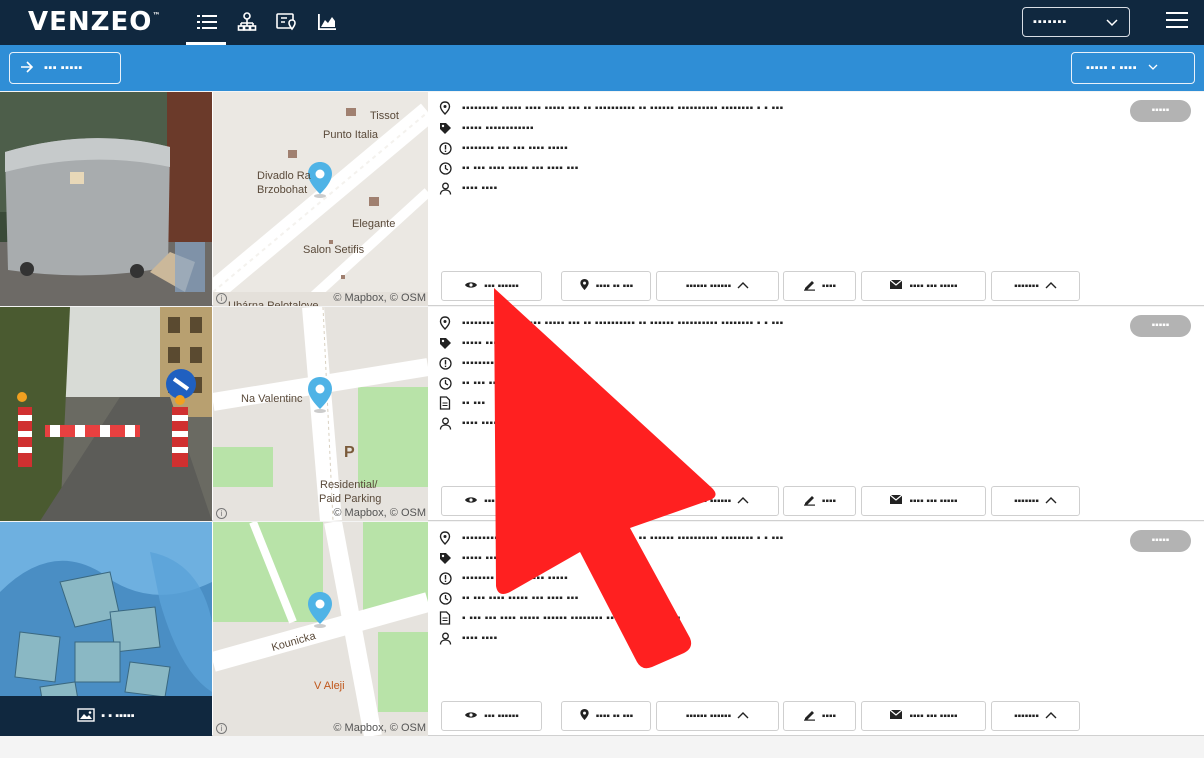 This screenshot has height=758, width=1204. Describe the element at coordinates (602, 747) in the screenshot. I see `footer-strip` at that location.